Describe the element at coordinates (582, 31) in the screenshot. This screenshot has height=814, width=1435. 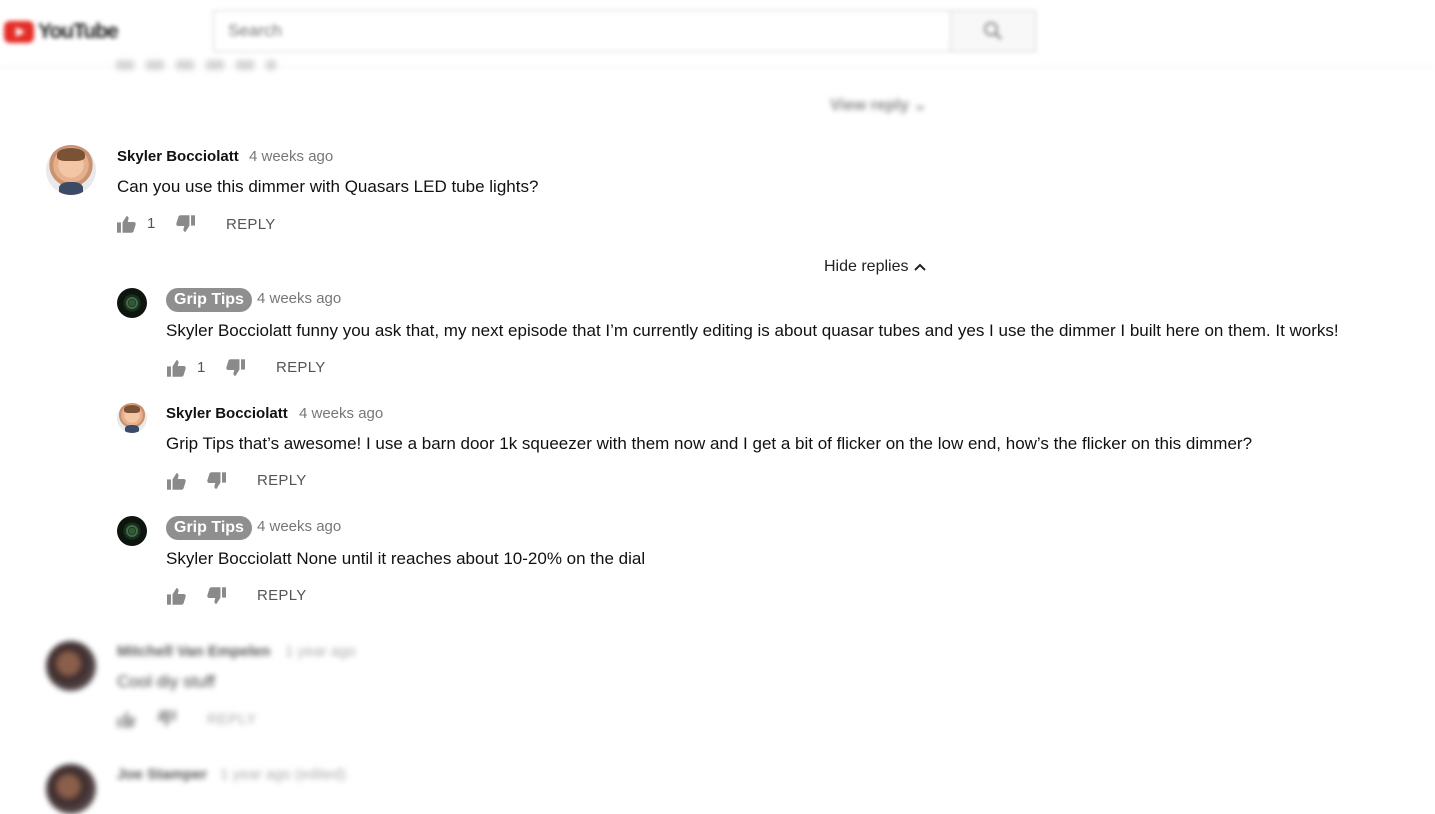
I see `search-input` at that location.